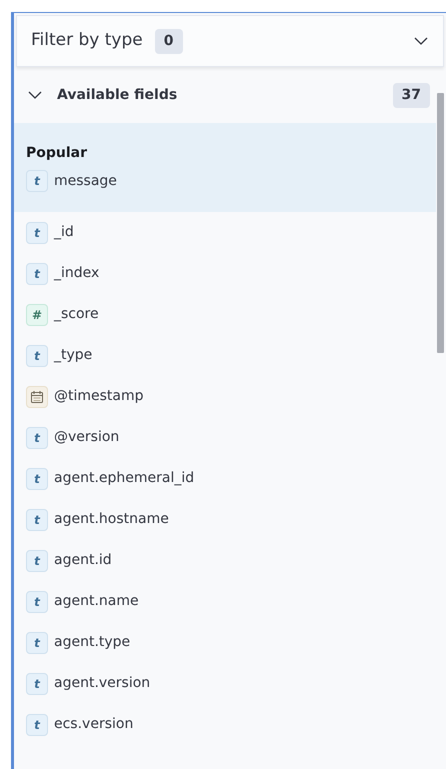  I want to click on field-name: agent.name, so click(96, 601).